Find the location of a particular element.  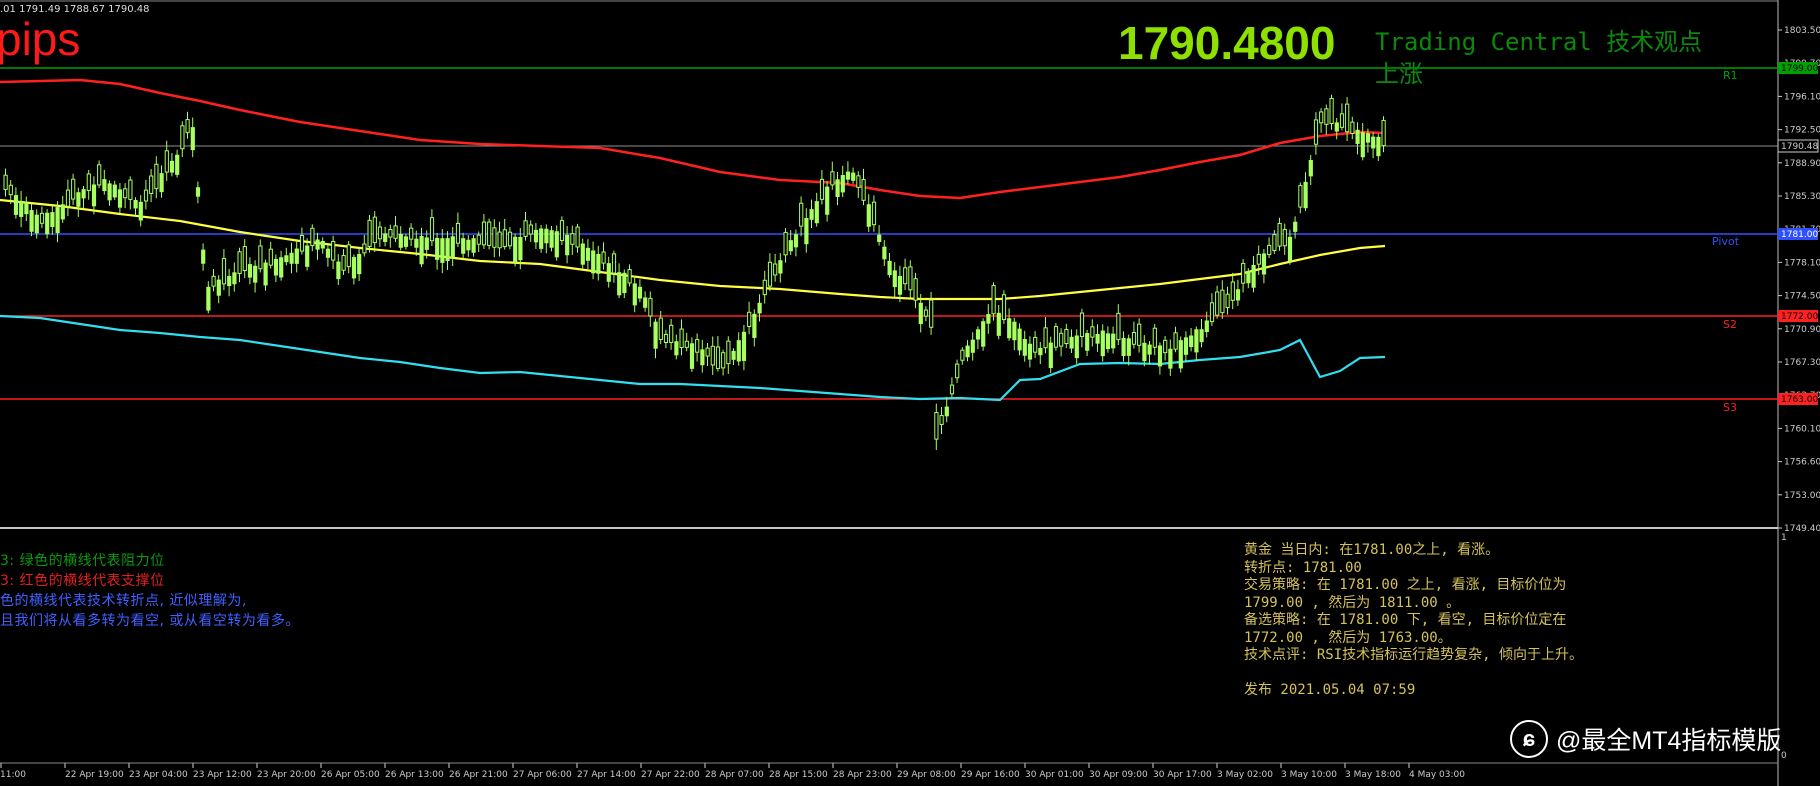

price-scale-label: 1767.30 is located at coordinates (1802, 363).